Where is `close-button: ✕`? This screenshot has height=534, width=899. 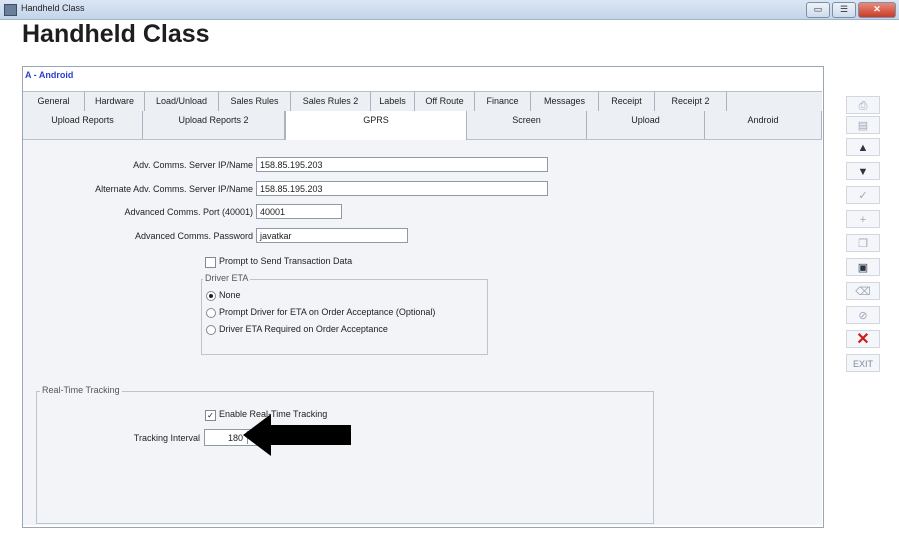
close-button: ✕ is located at coordinates (877, 10).